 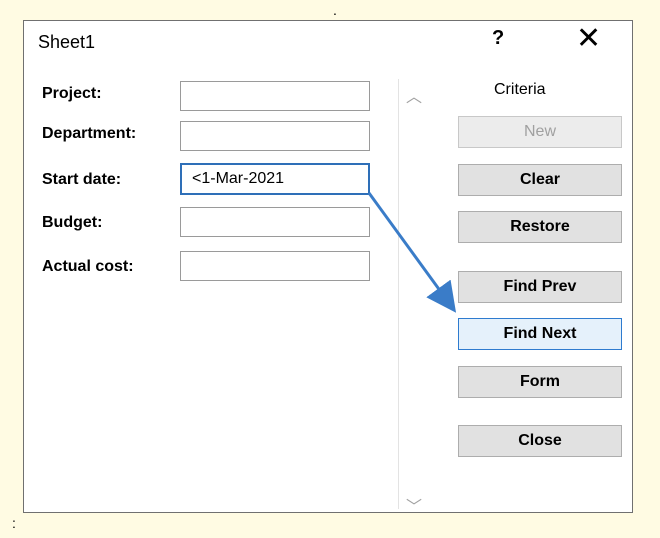 I want to click on stray-mark-bottom: :, so click(x=14, y=523).